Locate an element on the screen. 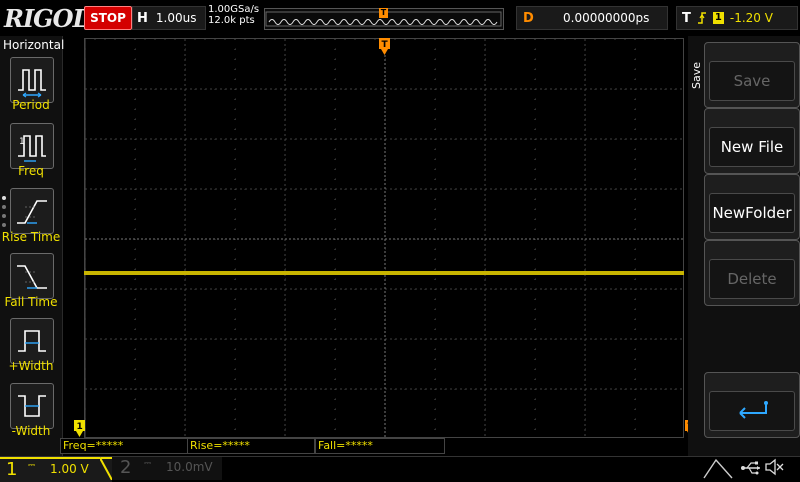 The height and width of the screenshot is (482, 800). page-indicator is located at coordinates (5, 214).